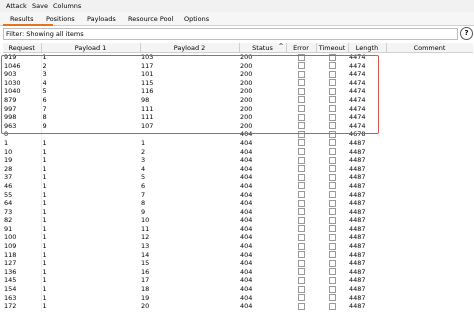  Describe the element at coordinates (238, 220) in the screenshot. I see `table-row: 82 1 10 404 4487` at that location.